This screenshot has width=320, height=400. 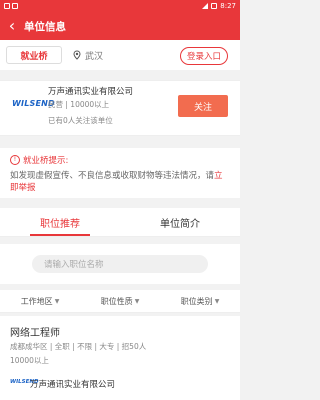 I want to click on job-salary: 10000以上, so click(x=29, y=360).